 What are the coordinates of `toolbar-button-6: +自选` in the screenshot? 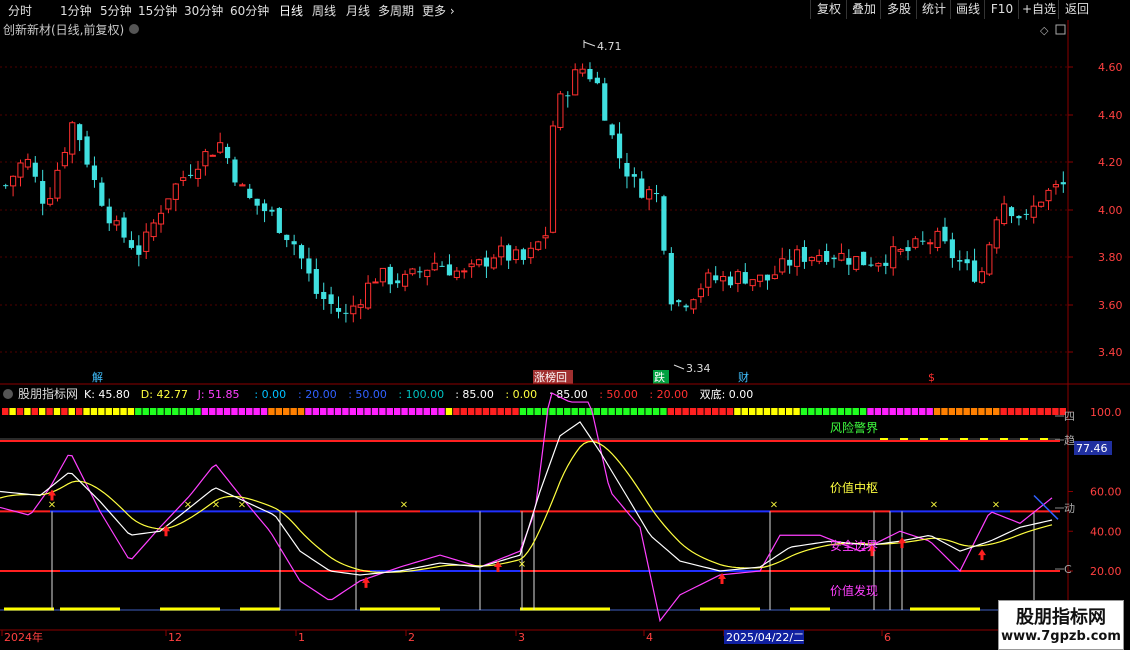 It's located at (1038, 9).